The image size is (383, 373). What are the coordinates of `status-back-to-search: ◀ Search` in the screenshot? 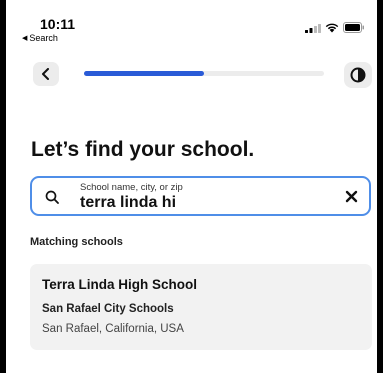 It's located at (40, 38).